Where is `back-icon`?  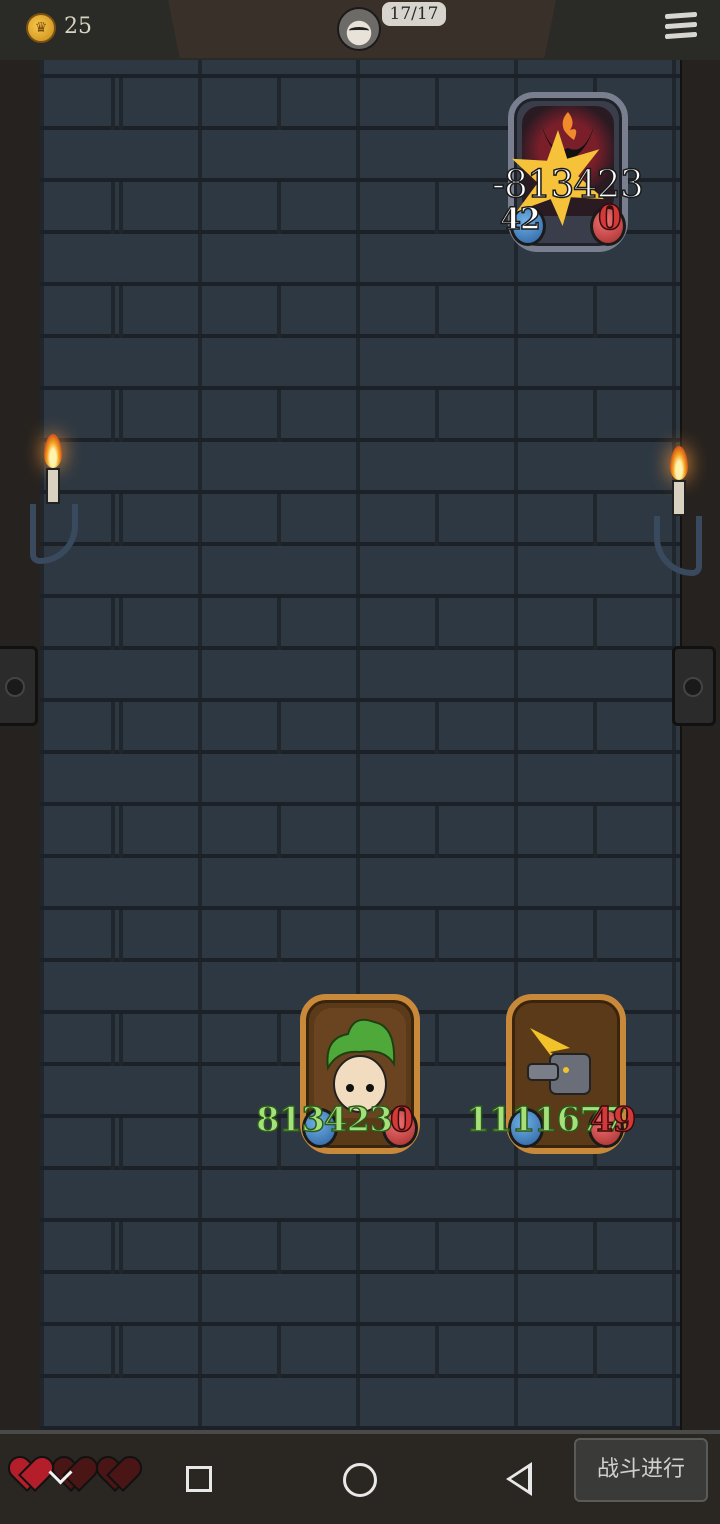
back-icon is located at coordinates (519, 1479).